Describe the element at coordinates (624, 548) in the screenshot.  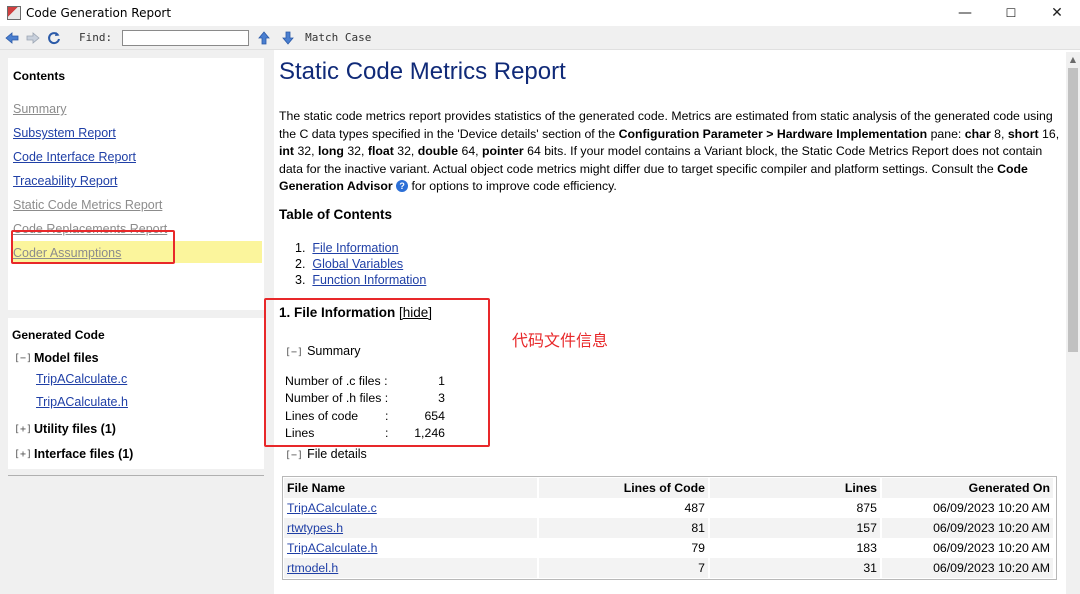
I see `lines-of-code-cell: 79` at that location.